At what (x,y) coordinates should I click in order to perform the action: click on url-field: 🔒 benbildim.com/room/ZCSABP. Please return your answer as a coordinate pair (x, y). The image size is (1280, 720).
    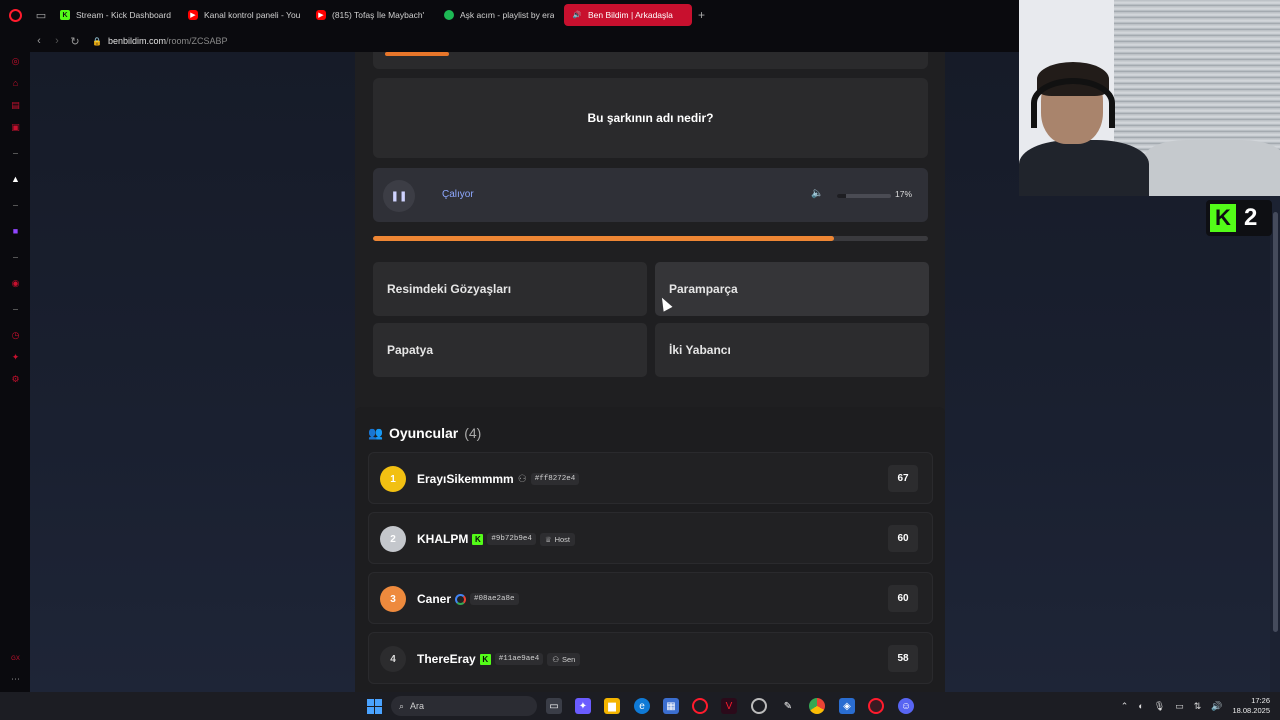
    Looking at the image, I should click on (160, 41).